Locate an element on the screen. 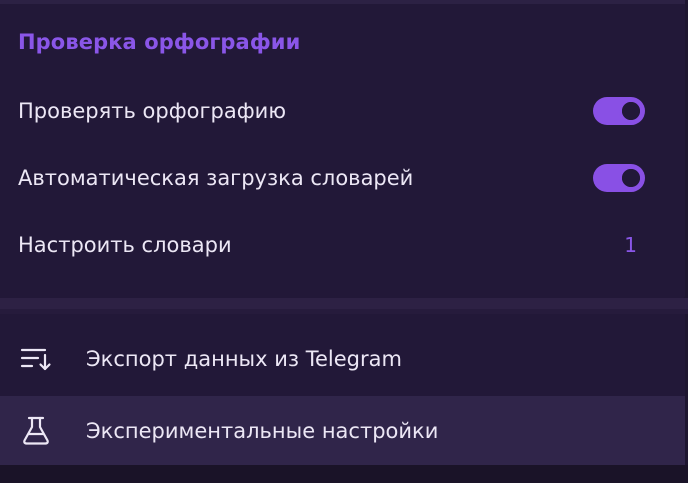 The image size is (688, 483). flask-icon is located at coordinates (36, 431).